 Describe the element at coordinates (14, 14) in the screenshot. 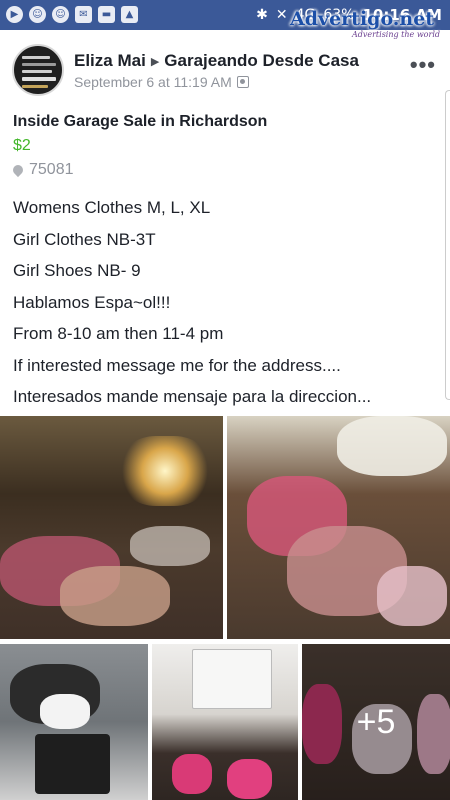

I see `play-icon: ▶` at that location.